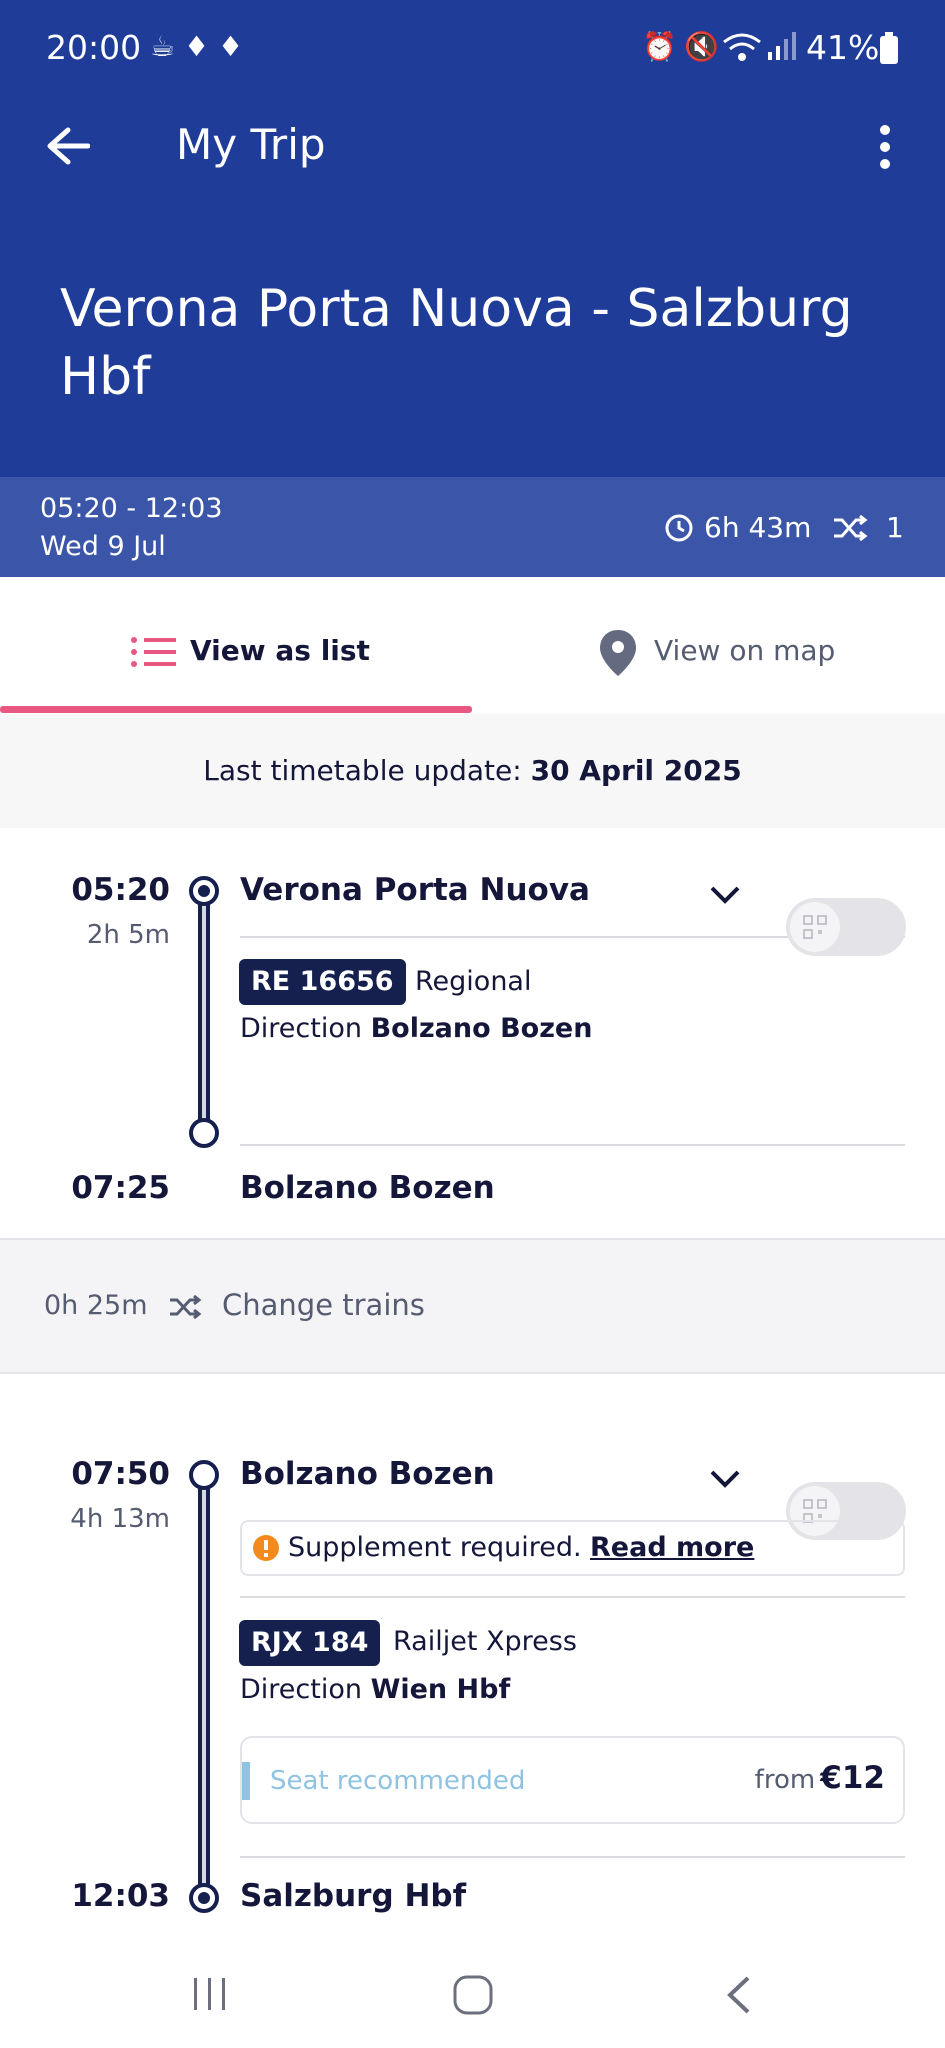  What do you see at coordinates (785, 1780) in the screenshot?
I see `seat-price-prefix: from` at bounding box center [785, 1780].